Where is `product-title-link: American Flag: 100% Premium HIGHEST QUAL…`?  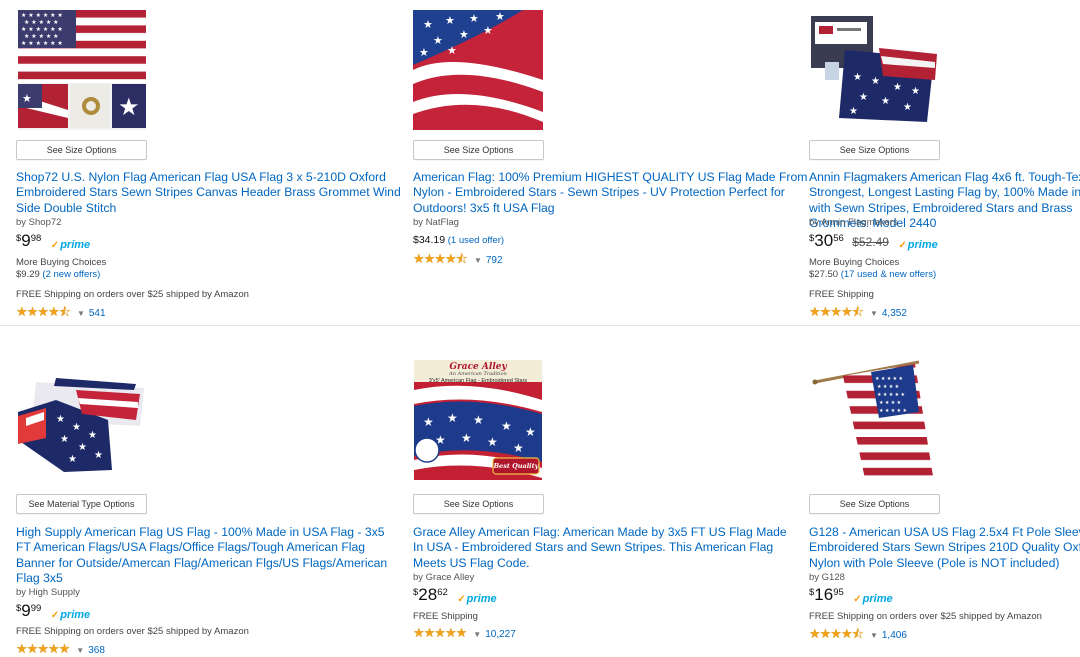 product-title-link: American Flag: 100% Premium HIGHEST QUAL… is located at coordinates (610, 193).